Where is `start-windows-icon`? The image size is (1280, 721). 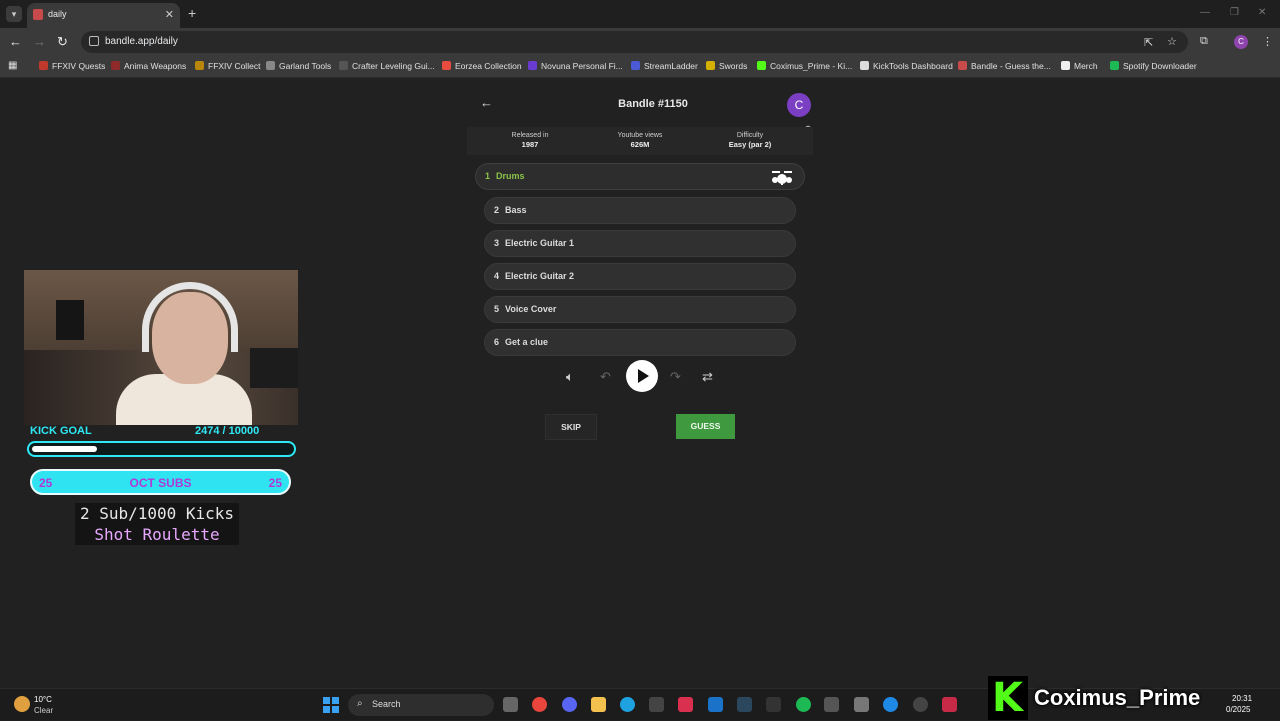
start-windows-icon is located at coordinates (331, 705).